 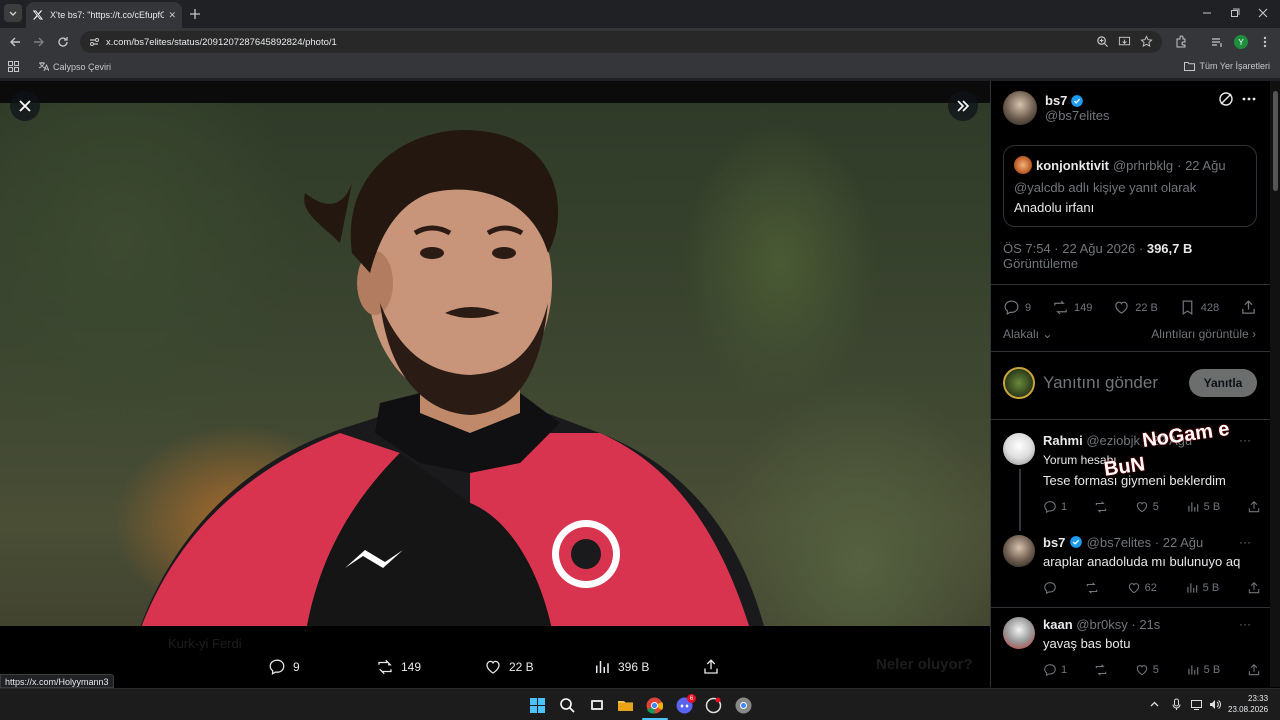 What do you see at coordinates (509, 667) in the screenshot?
I see `photo-like-action: 22 B` at bounding box center [509, 667].